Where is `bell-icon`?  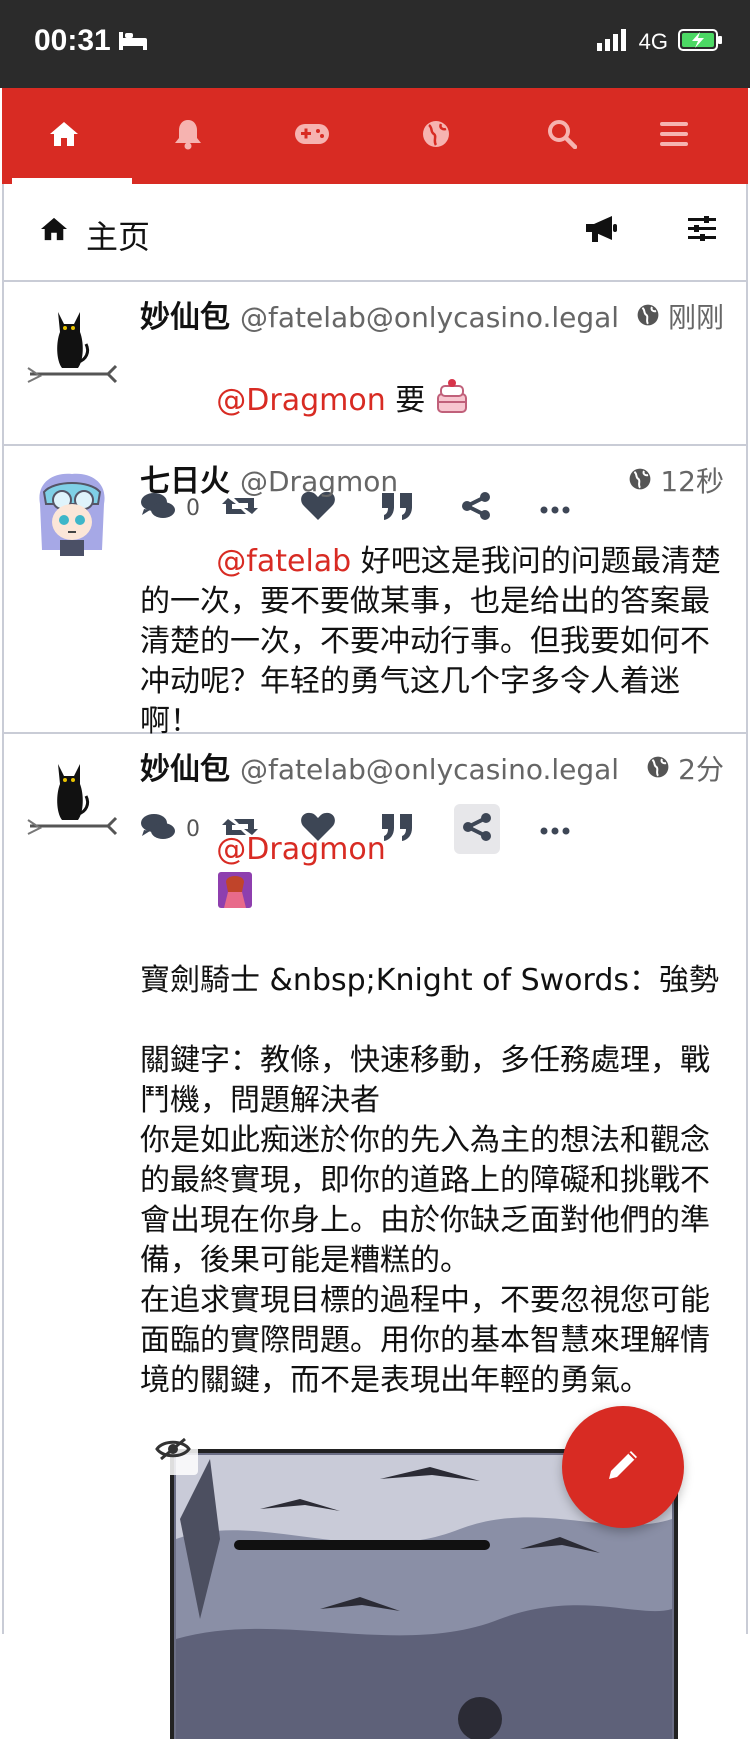 bell-icon is located at coordinates (188, 136).